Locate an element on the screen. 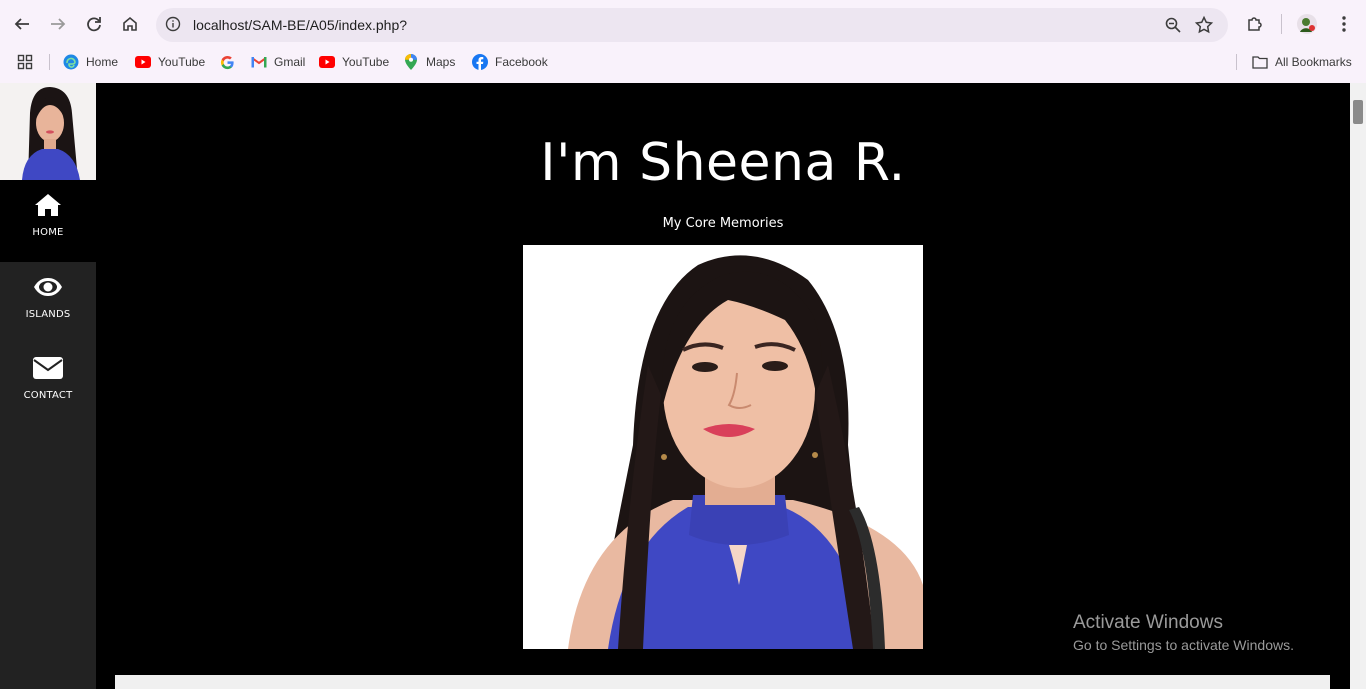 This screenshot has height=689, width=1366. house-icon is located at coordinates (130, 23).